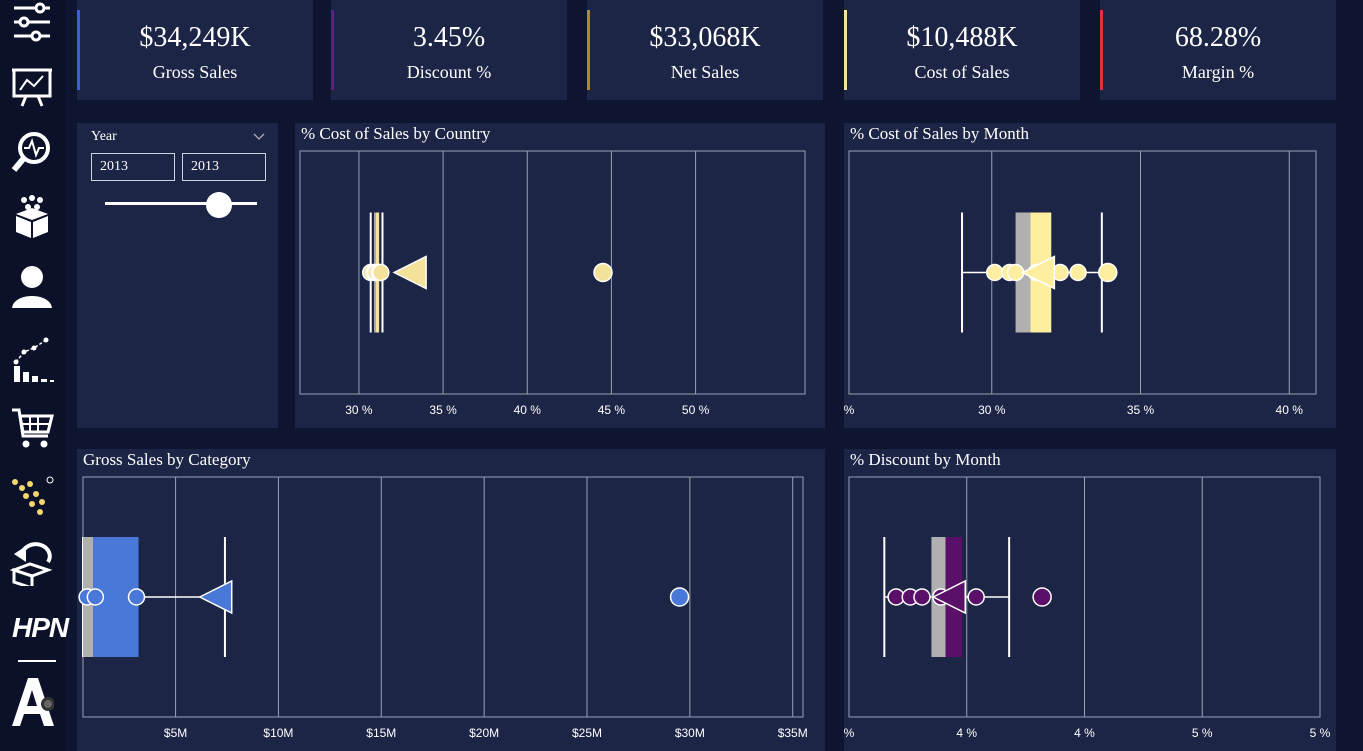 The width and height of the screenshot is (1363, 751). I want to click on x-tick-label: $30M, so click(690, 733).